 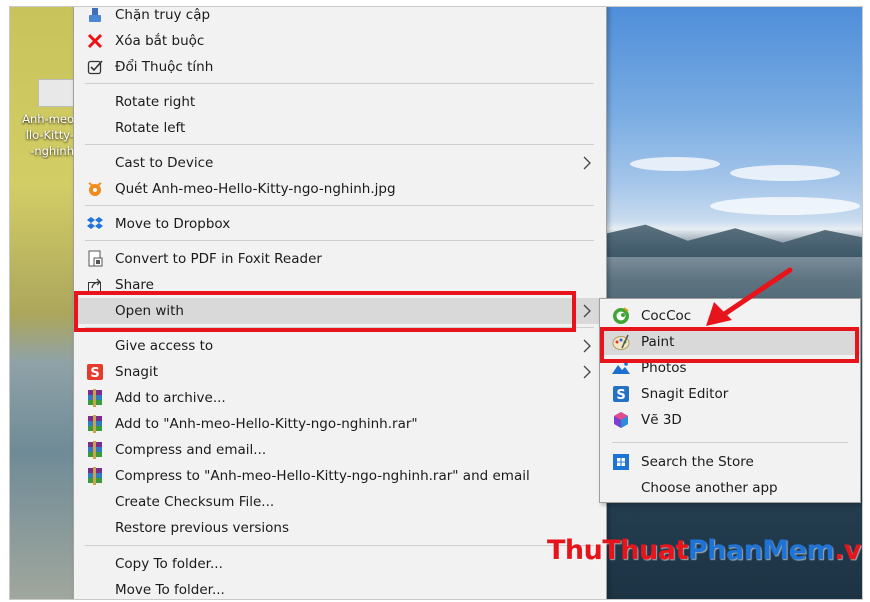 What do you see at coordinates (340, 41) in the screenshot?
I see `menu-item-xoa-bat-buoc: Xóa bắt buộc` at bounding box center [340, 41].